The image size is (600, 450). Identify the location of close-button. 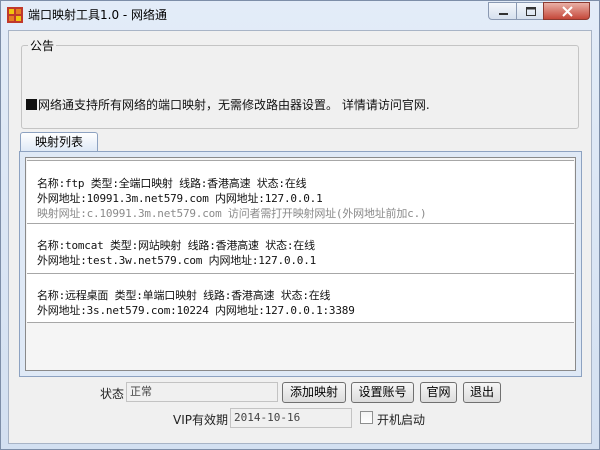
(566, 11).